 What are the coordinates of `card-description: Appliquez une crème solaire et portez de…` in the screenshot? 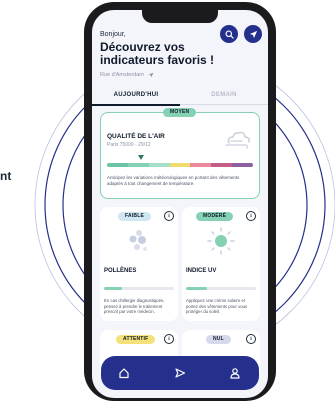 It's located at (217, 306).